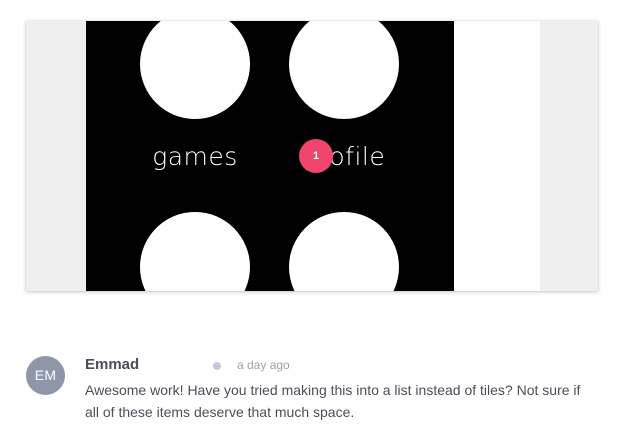  Describe the element at coordinates (217, 366) in the screenshot. I see `status-dot-icon` at that location.